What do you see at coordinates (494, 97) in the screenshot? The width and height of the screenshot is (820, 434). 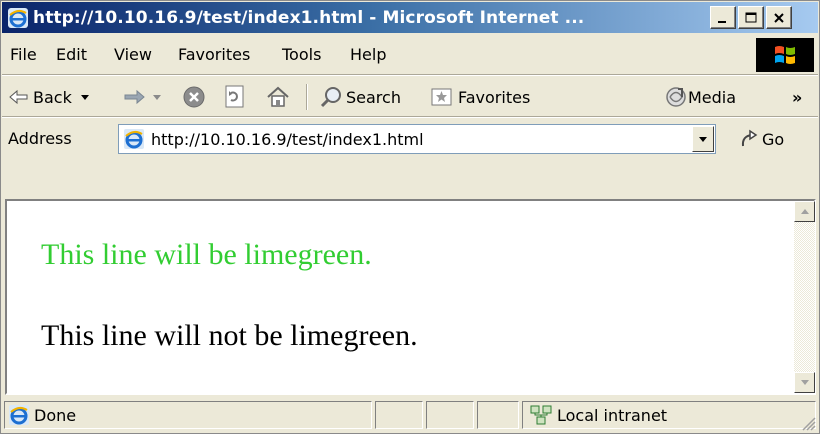 I see `favorites-label: Favorites` at bounding box center [494, 97].